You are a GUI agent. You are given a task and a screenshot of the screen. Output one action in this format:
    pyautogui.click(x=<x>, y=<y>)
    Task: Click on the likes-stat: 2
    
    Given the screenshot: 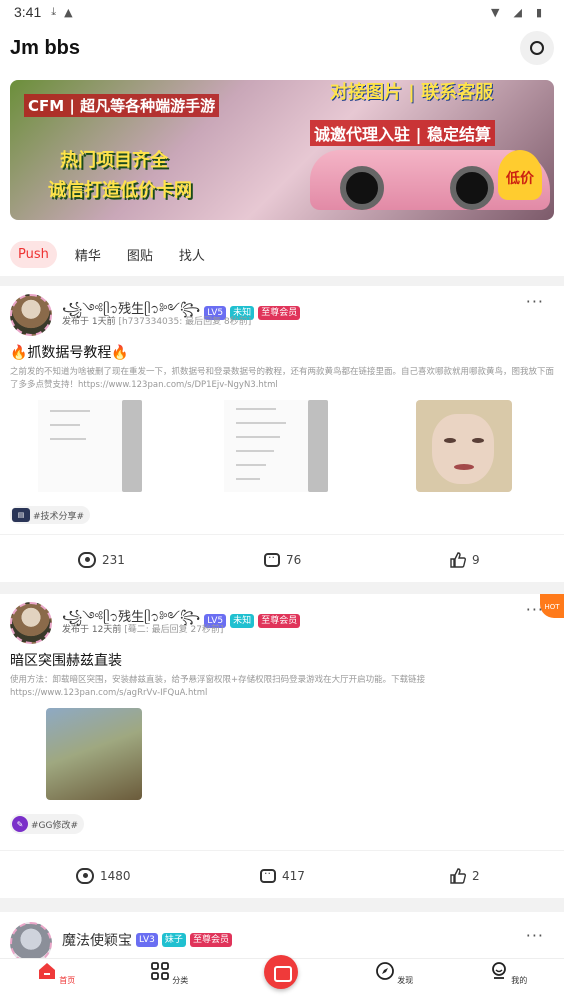 What is the action you would take?
    pyautogui.click(x=465, y=875)
    